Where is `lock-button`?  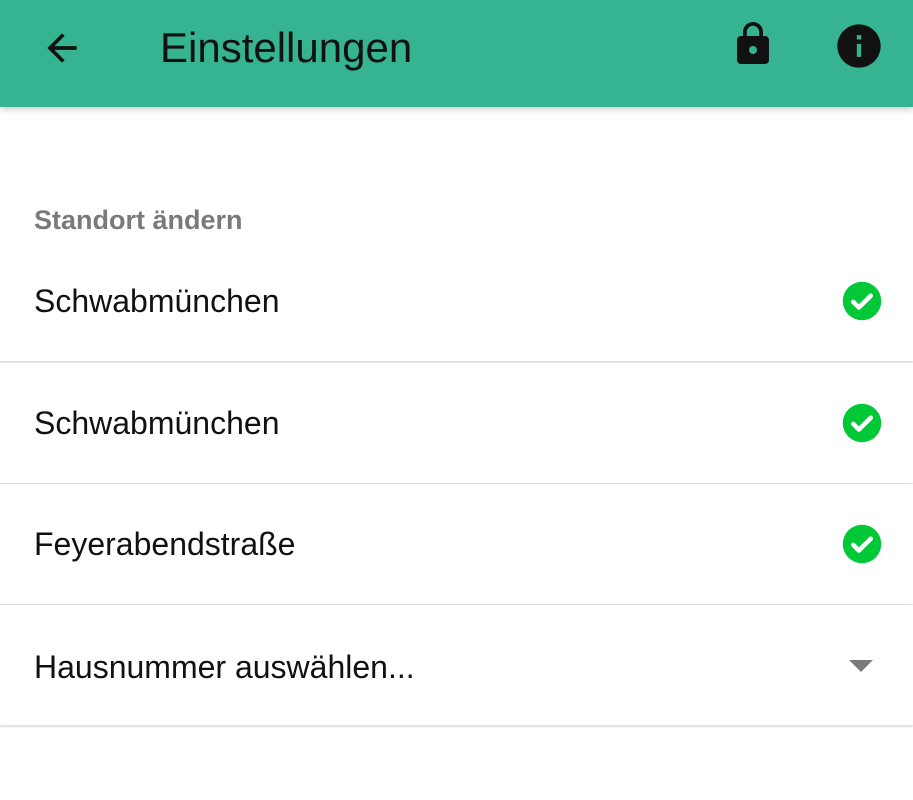 lock-button is located at coordinates (753, 44).